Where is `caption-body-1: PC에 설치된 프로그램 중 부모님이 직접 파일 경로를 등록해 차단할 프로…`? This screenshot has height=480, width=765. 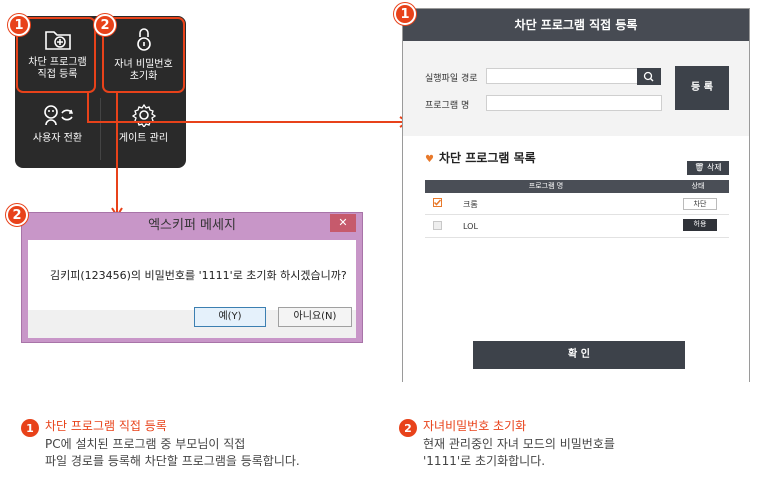
caption-body-1: PC에 설치된 프로그램 중 부모님이 직접 파일 경로를 등록해 차단할 프로… is located at coordinates (172, 452).